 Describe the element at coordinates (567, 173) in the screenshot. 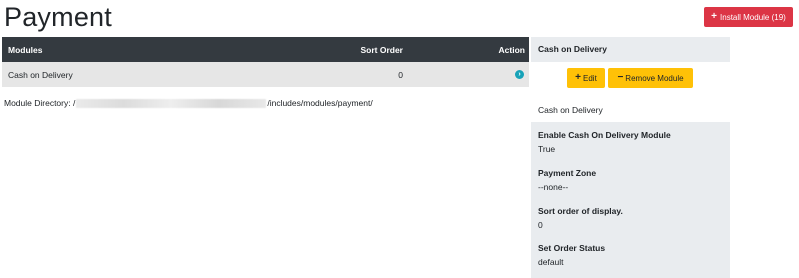

I see `setting-label: Payment Zone` at that location.